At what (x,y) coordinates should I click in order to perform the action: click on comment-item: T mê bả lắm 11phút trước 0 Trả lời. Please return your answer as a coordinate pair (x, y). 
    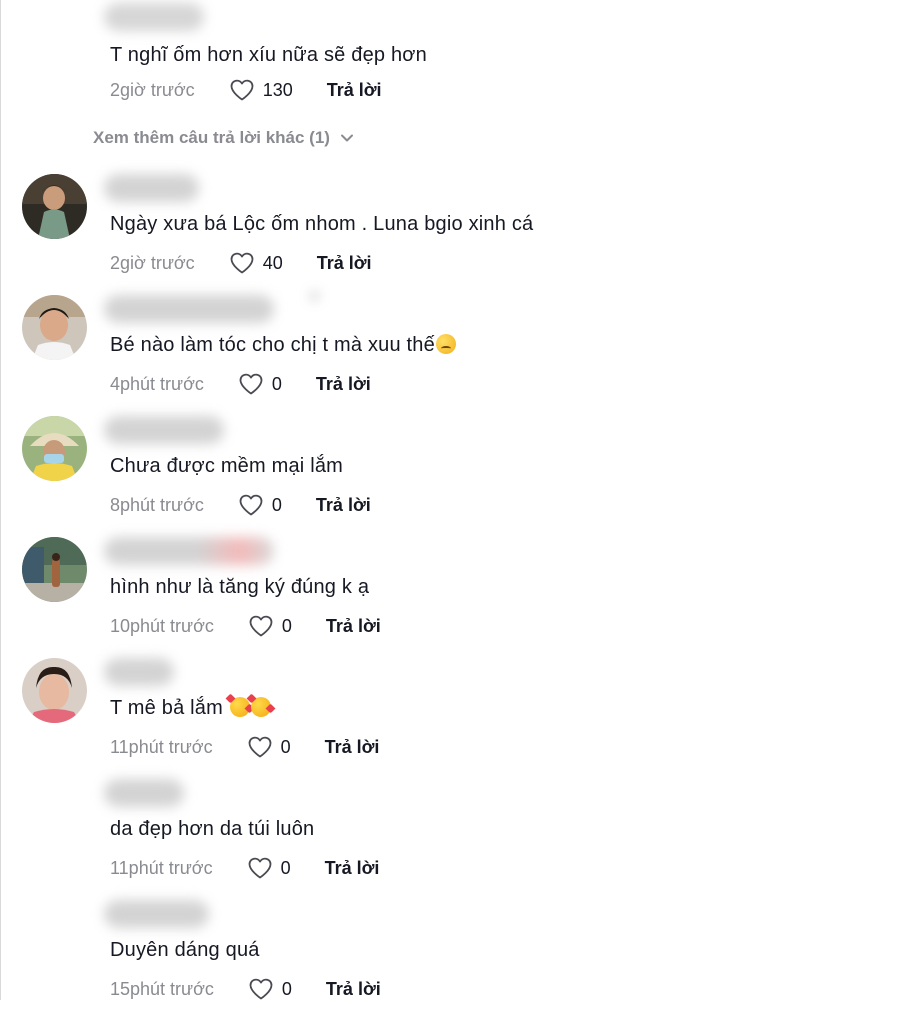
    Looking at the image, I should click on (455, 718).